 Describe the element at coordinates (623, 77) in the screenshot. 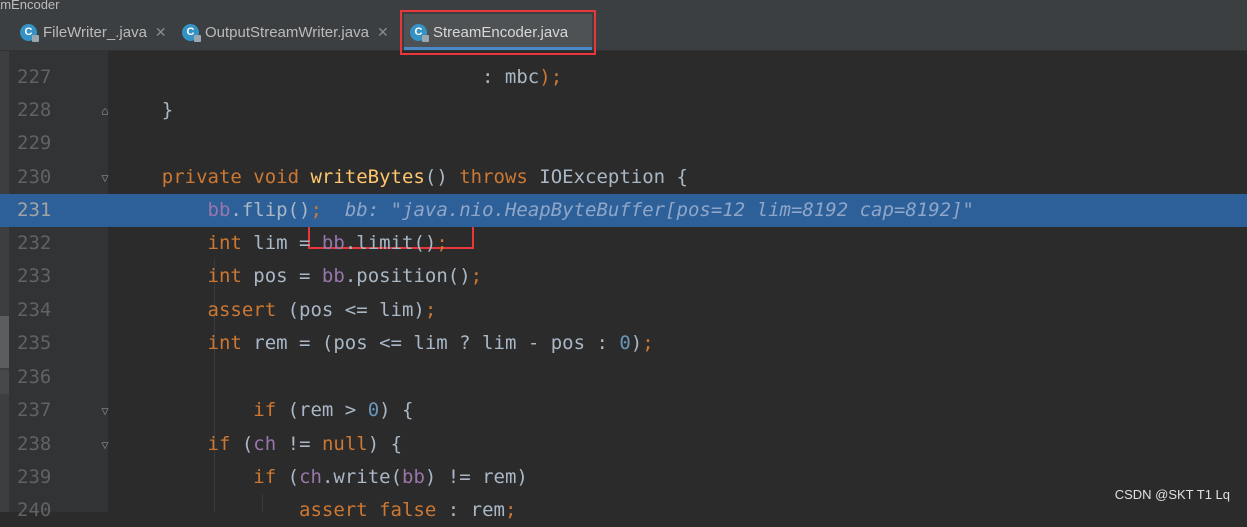

I see `code-line: 227 : mbc);` at that location.